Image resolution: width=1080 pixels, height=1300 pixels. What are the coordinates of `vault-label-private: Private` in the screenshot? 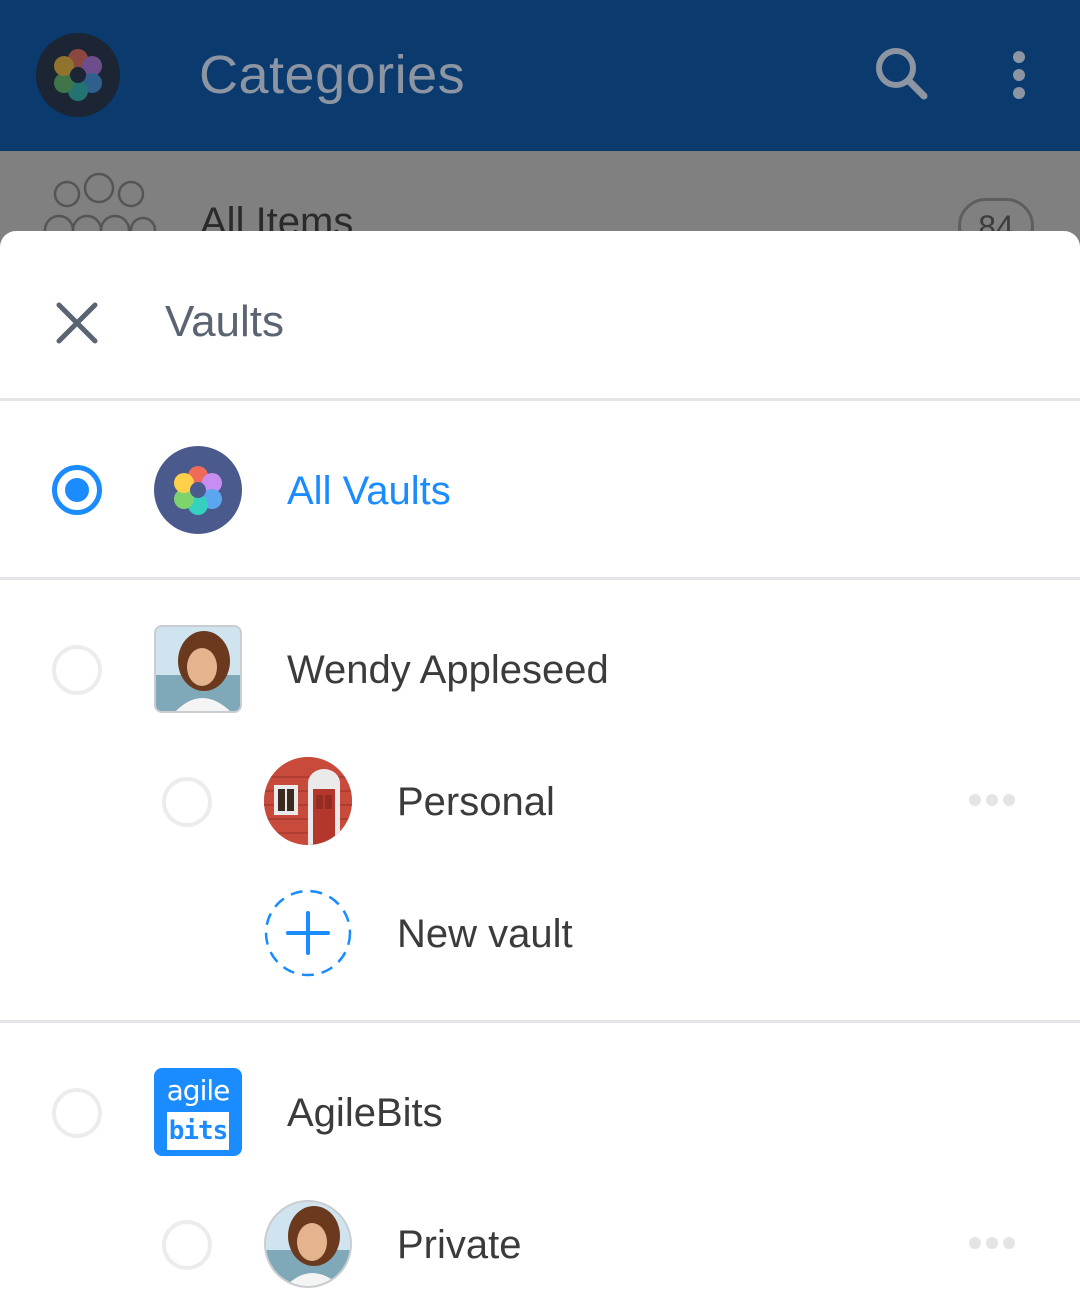 It's located at (459, 1245).